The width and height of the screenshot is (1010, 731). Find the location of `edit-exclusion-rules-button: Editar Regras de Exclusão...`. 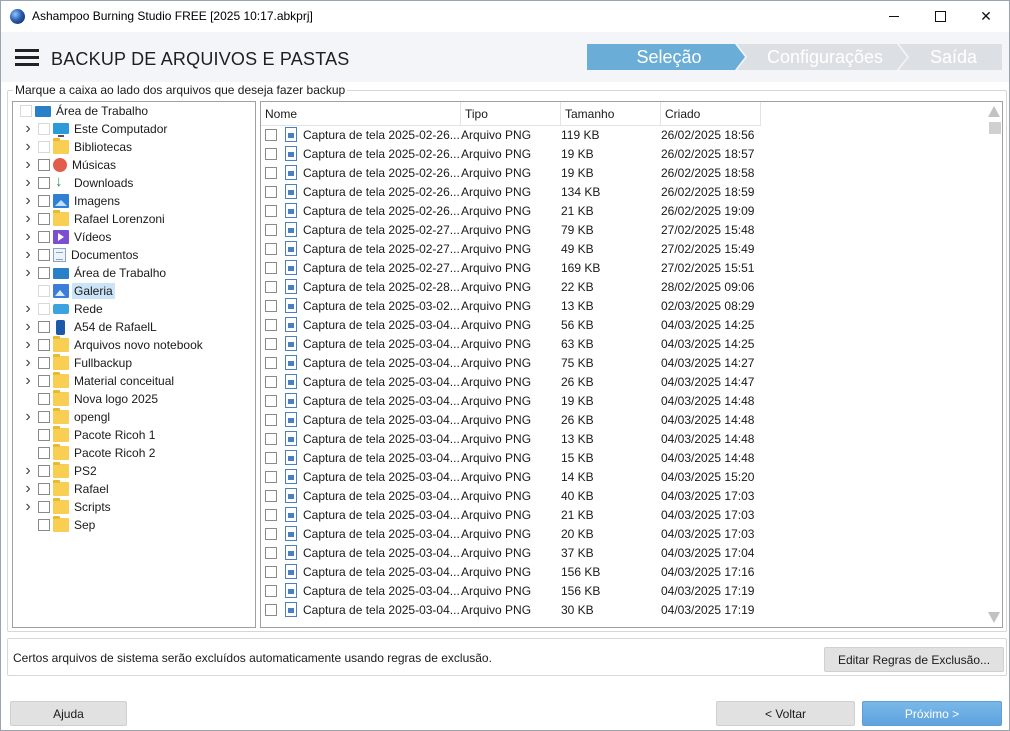

edit-exclusion-rules-button: Editar Regras de Exclusão... is located at coordinates (914, 659).